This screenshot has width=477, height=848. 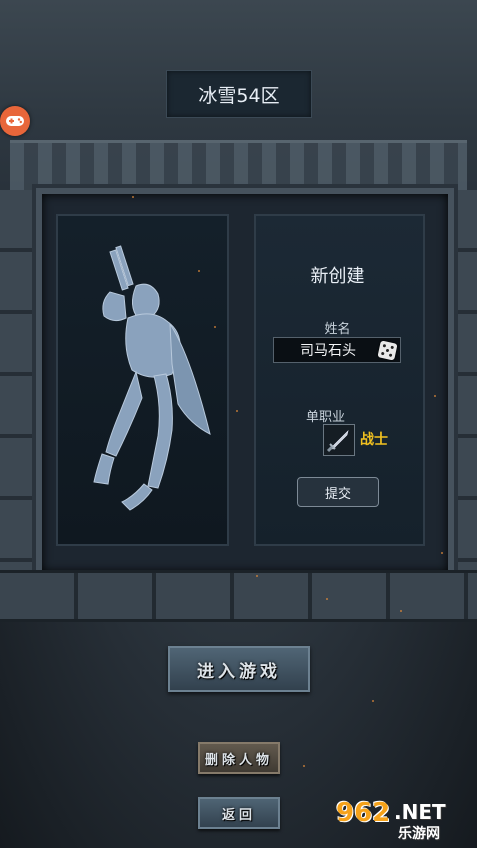 What do you see at coordinates (15, 121) in the screenshot?
I see `gamepad-icon` at bounding box center [15, 121].